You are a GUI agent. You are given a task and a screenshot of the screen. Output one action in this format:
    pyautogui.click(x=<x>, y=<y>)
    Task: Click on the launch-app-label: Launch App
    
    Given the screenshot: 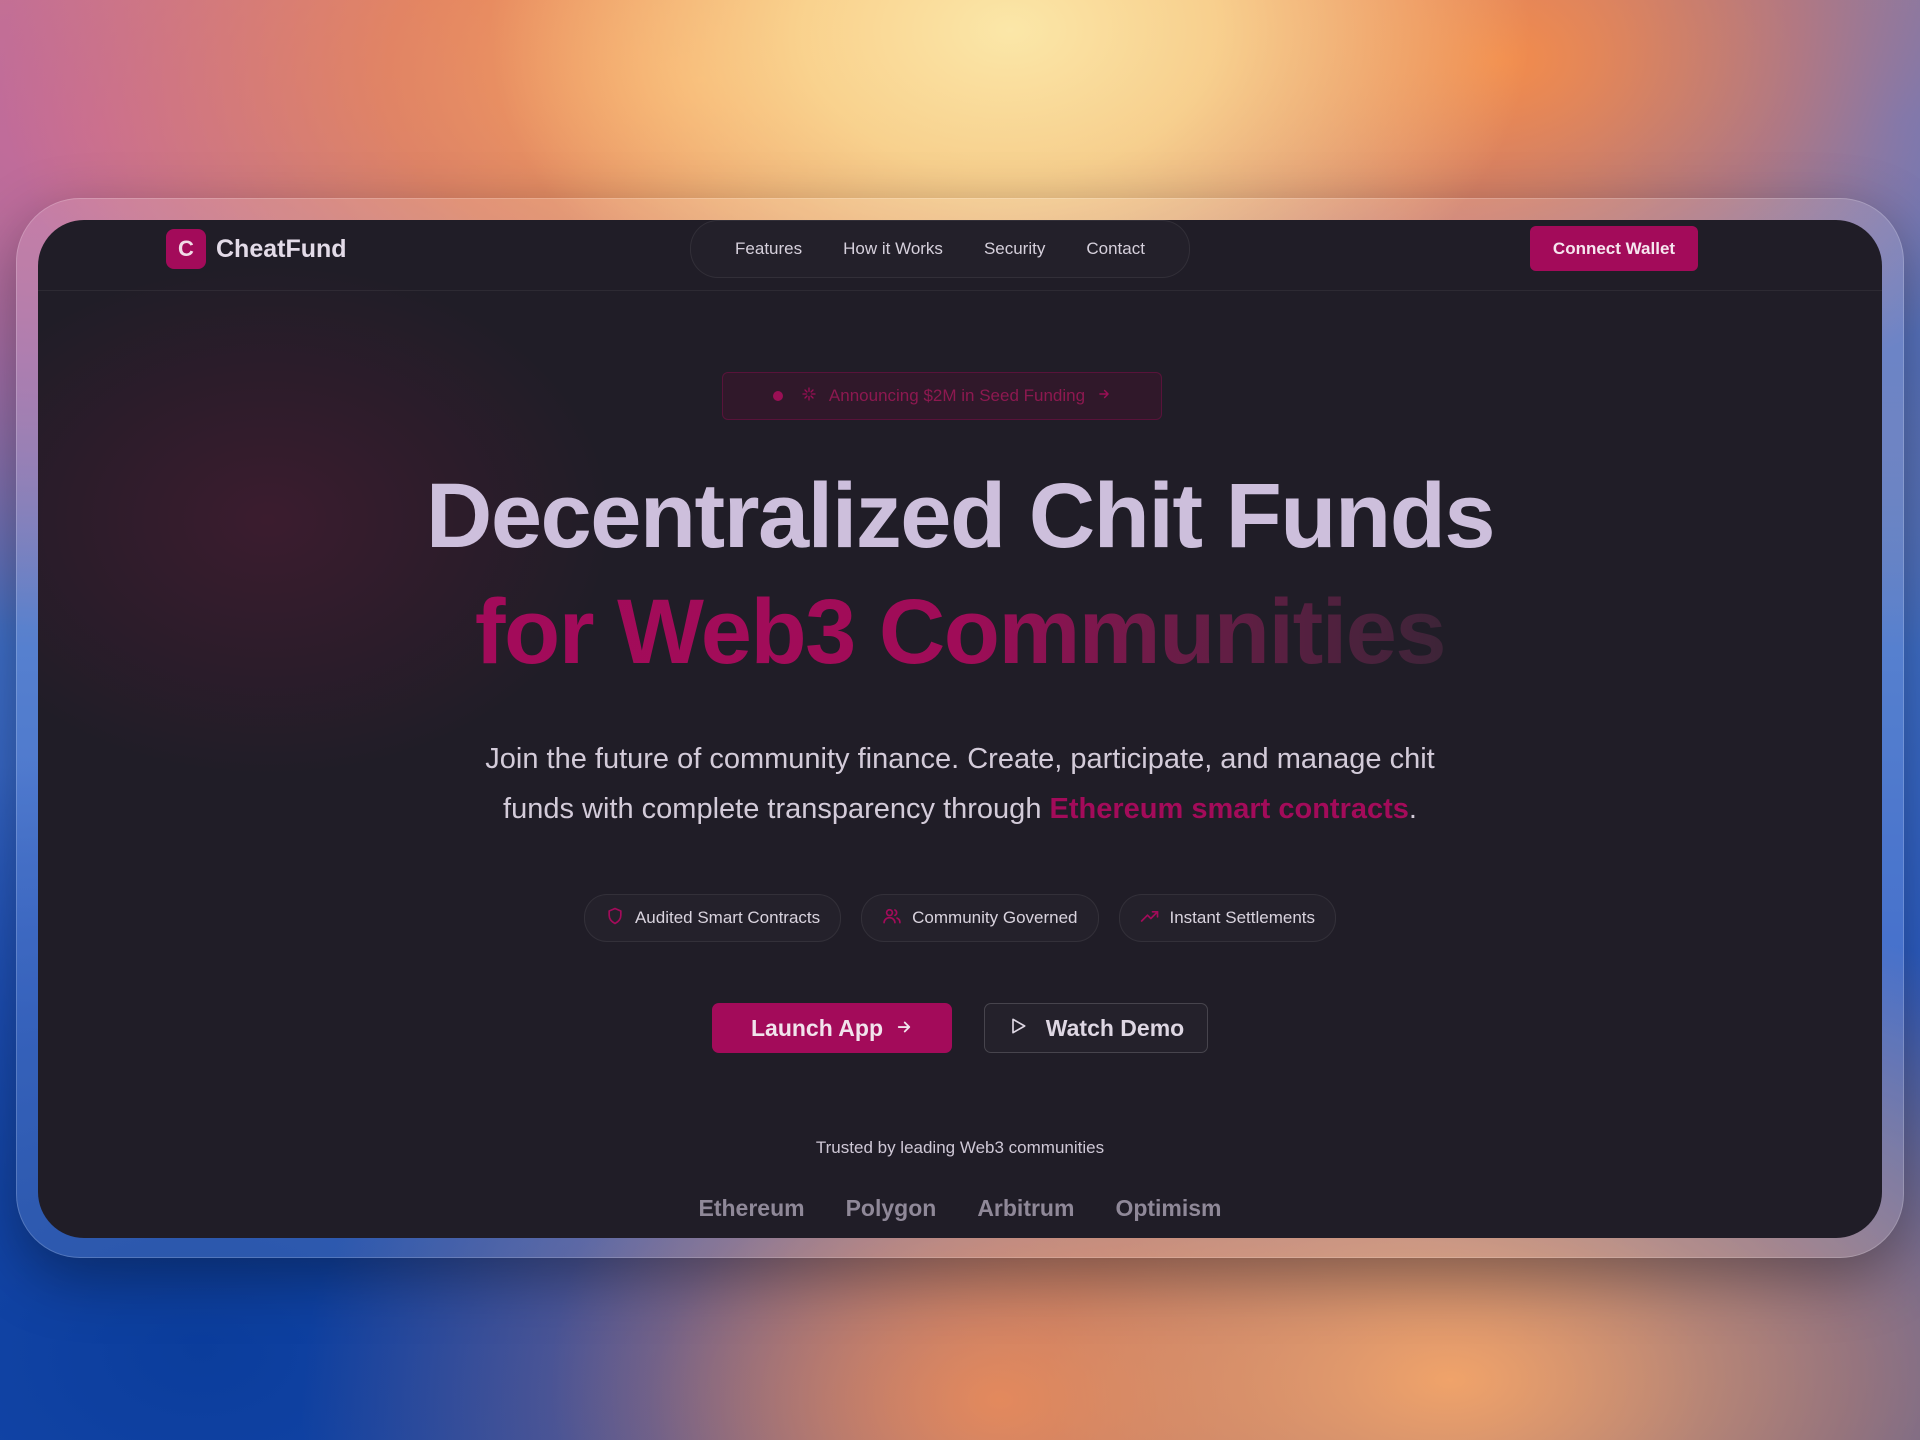 What is the action you would take?
    pyautogui.click(x=817, y=1027)
    